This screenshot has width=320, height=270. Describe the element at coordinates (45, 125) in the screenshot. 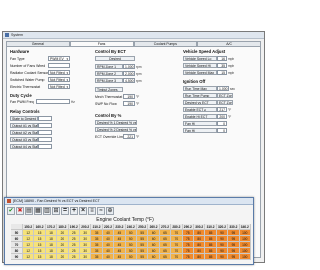

I see `relay-output1-input` at that location.